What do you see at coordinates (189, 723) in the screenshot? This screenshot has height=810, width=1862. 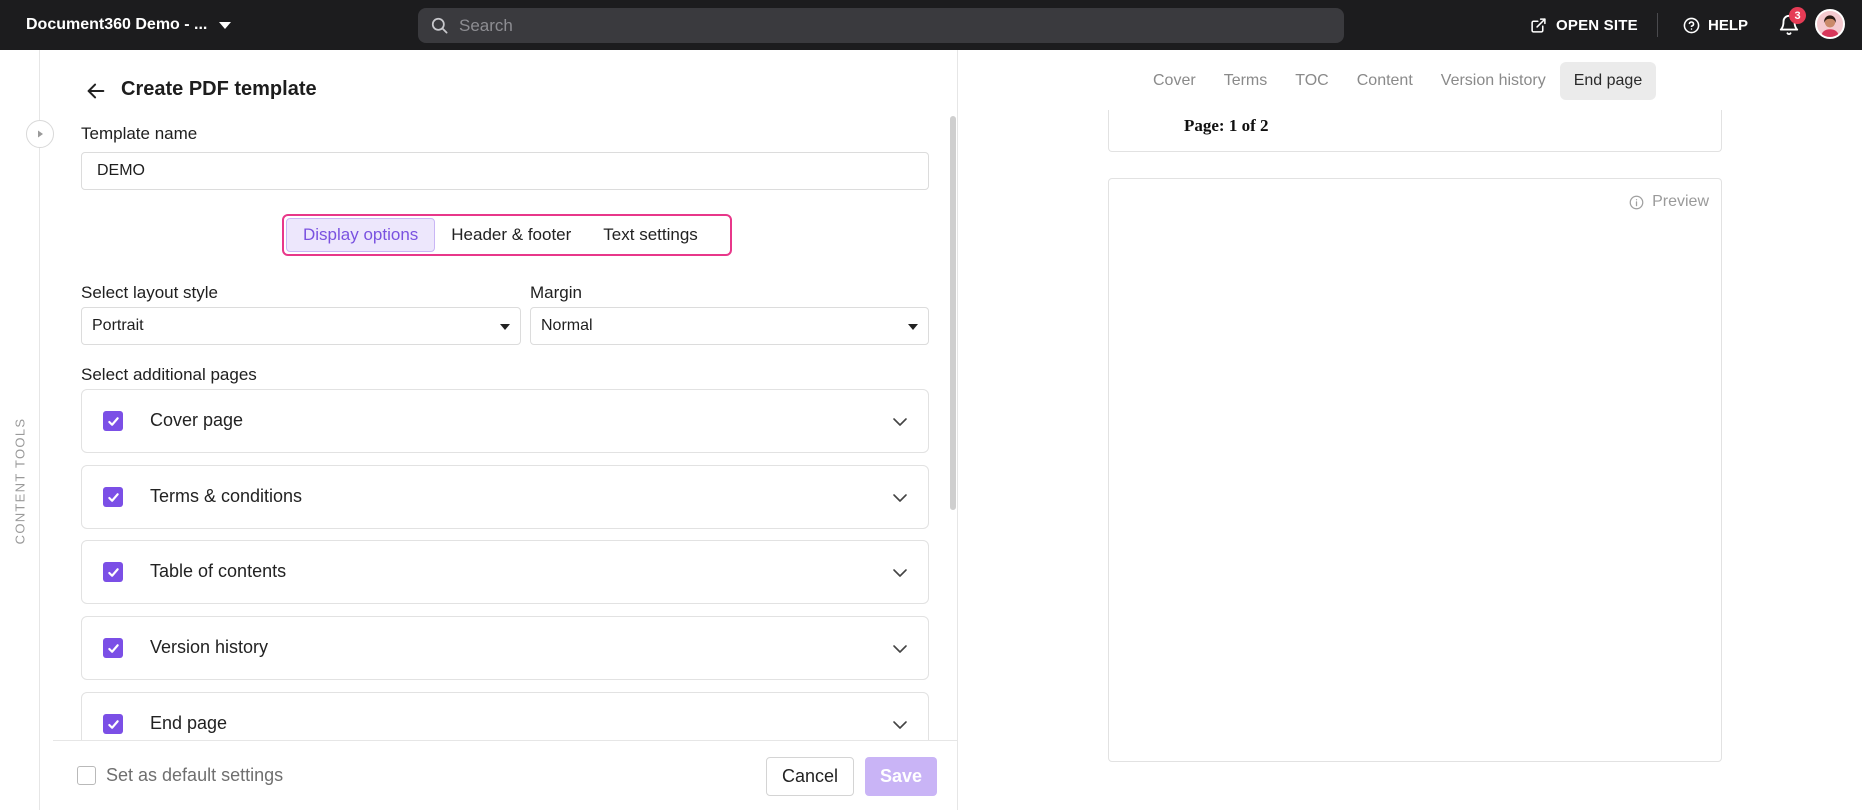 I see `end-page-label: End page` at bounding box center [189, 723].